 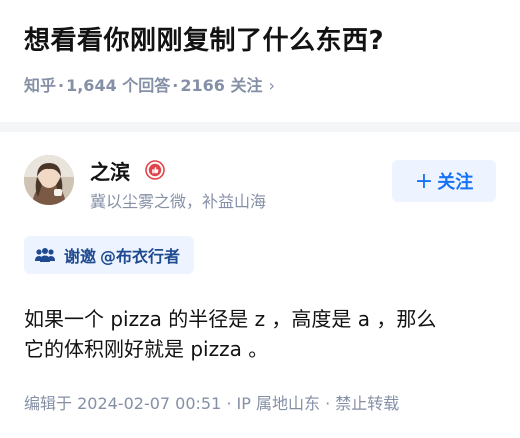 What do you see at coordinates (271, 85) in the screenshot?
I see `chevron-right-icon: ›` at bounding box center [271, 85].